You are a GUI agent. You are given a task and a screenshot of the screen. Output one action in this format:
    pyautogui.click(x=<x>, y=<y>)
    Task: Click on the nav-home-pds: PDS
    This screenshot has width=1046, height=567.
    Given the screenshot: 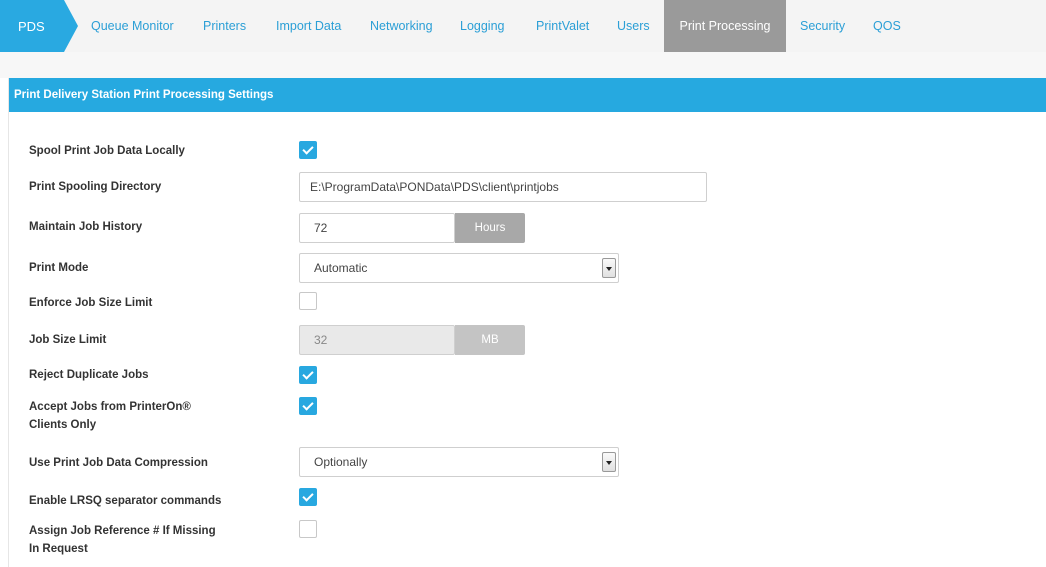 What is the action you would take?
    pyautogui.click(x=39, y=26)
    